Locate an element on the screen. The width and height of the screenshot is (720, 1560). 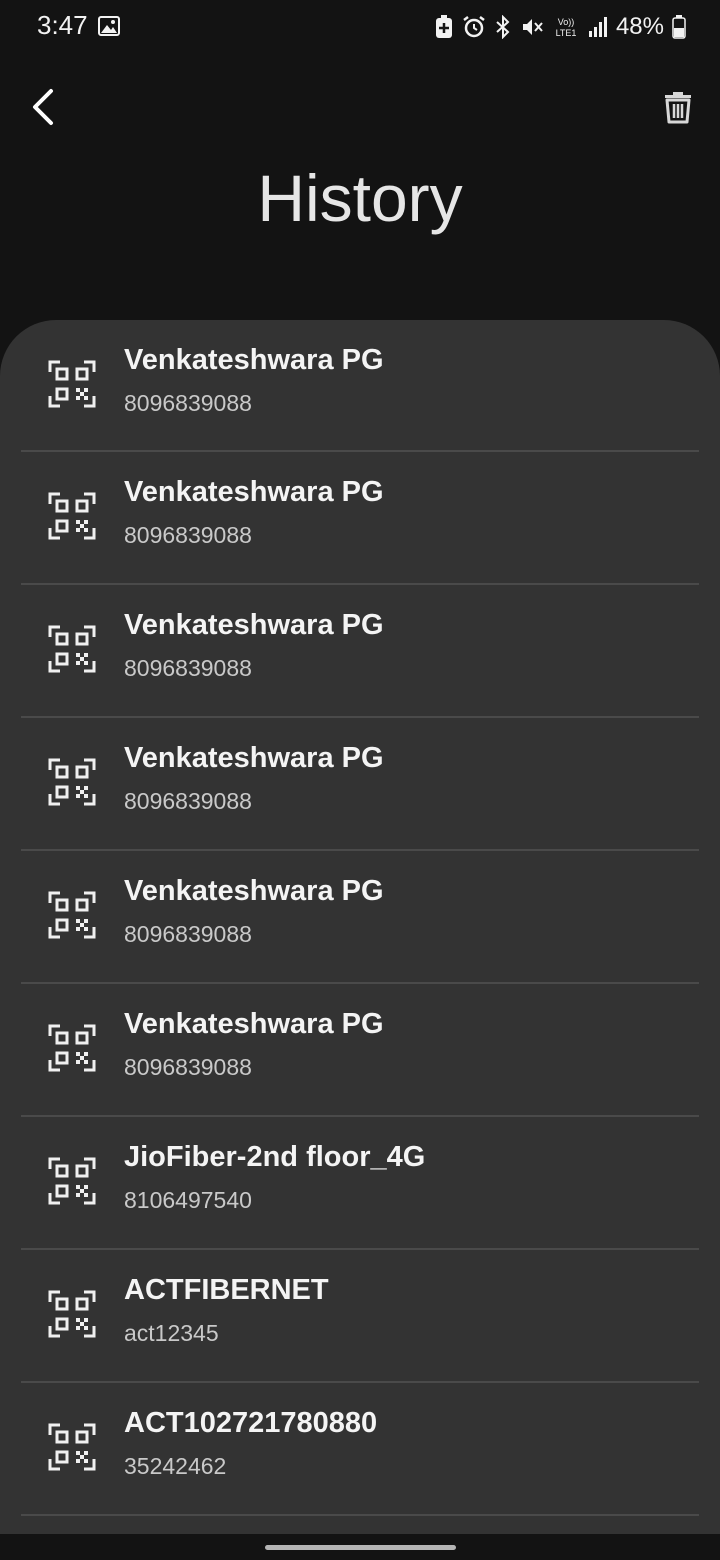
history-item-name: JioFiber-2nd floor_4G is located at coordinates (275, 1157).